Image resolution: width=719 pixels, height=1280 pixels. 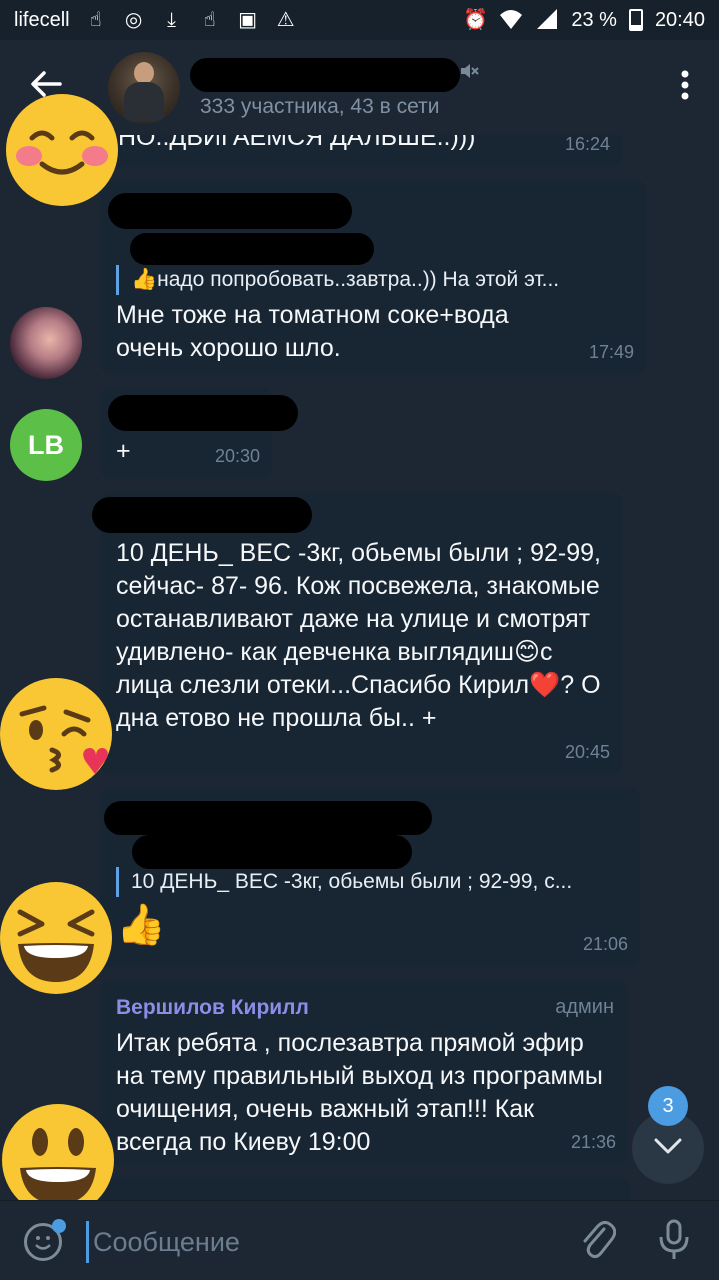 What do you see at coordinates (171, 20) in the screenshot?
I see `download-icon: ⤓` at bounding box center [171, 20].